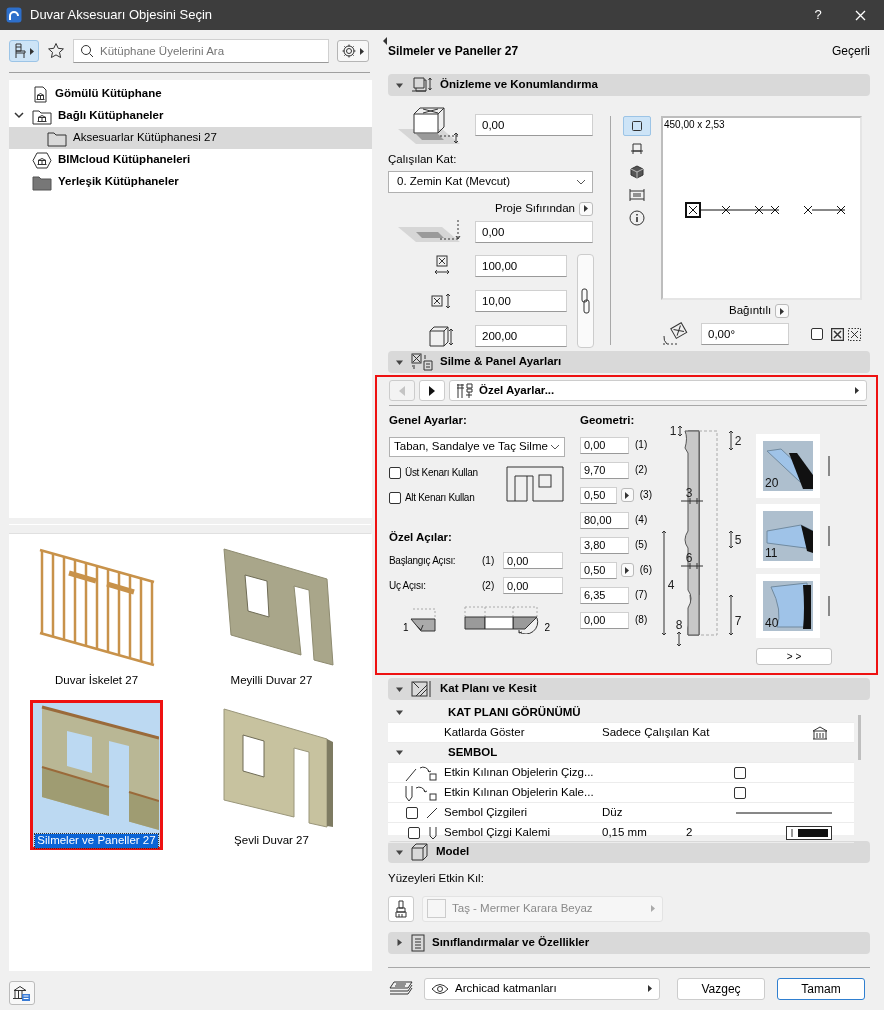 This screenshot has height=1010, width=884. What do you see at coordinates (788, 536) in the screenshot?
I see `profile-thumbnail: 11` at bounding box center [788, 536].